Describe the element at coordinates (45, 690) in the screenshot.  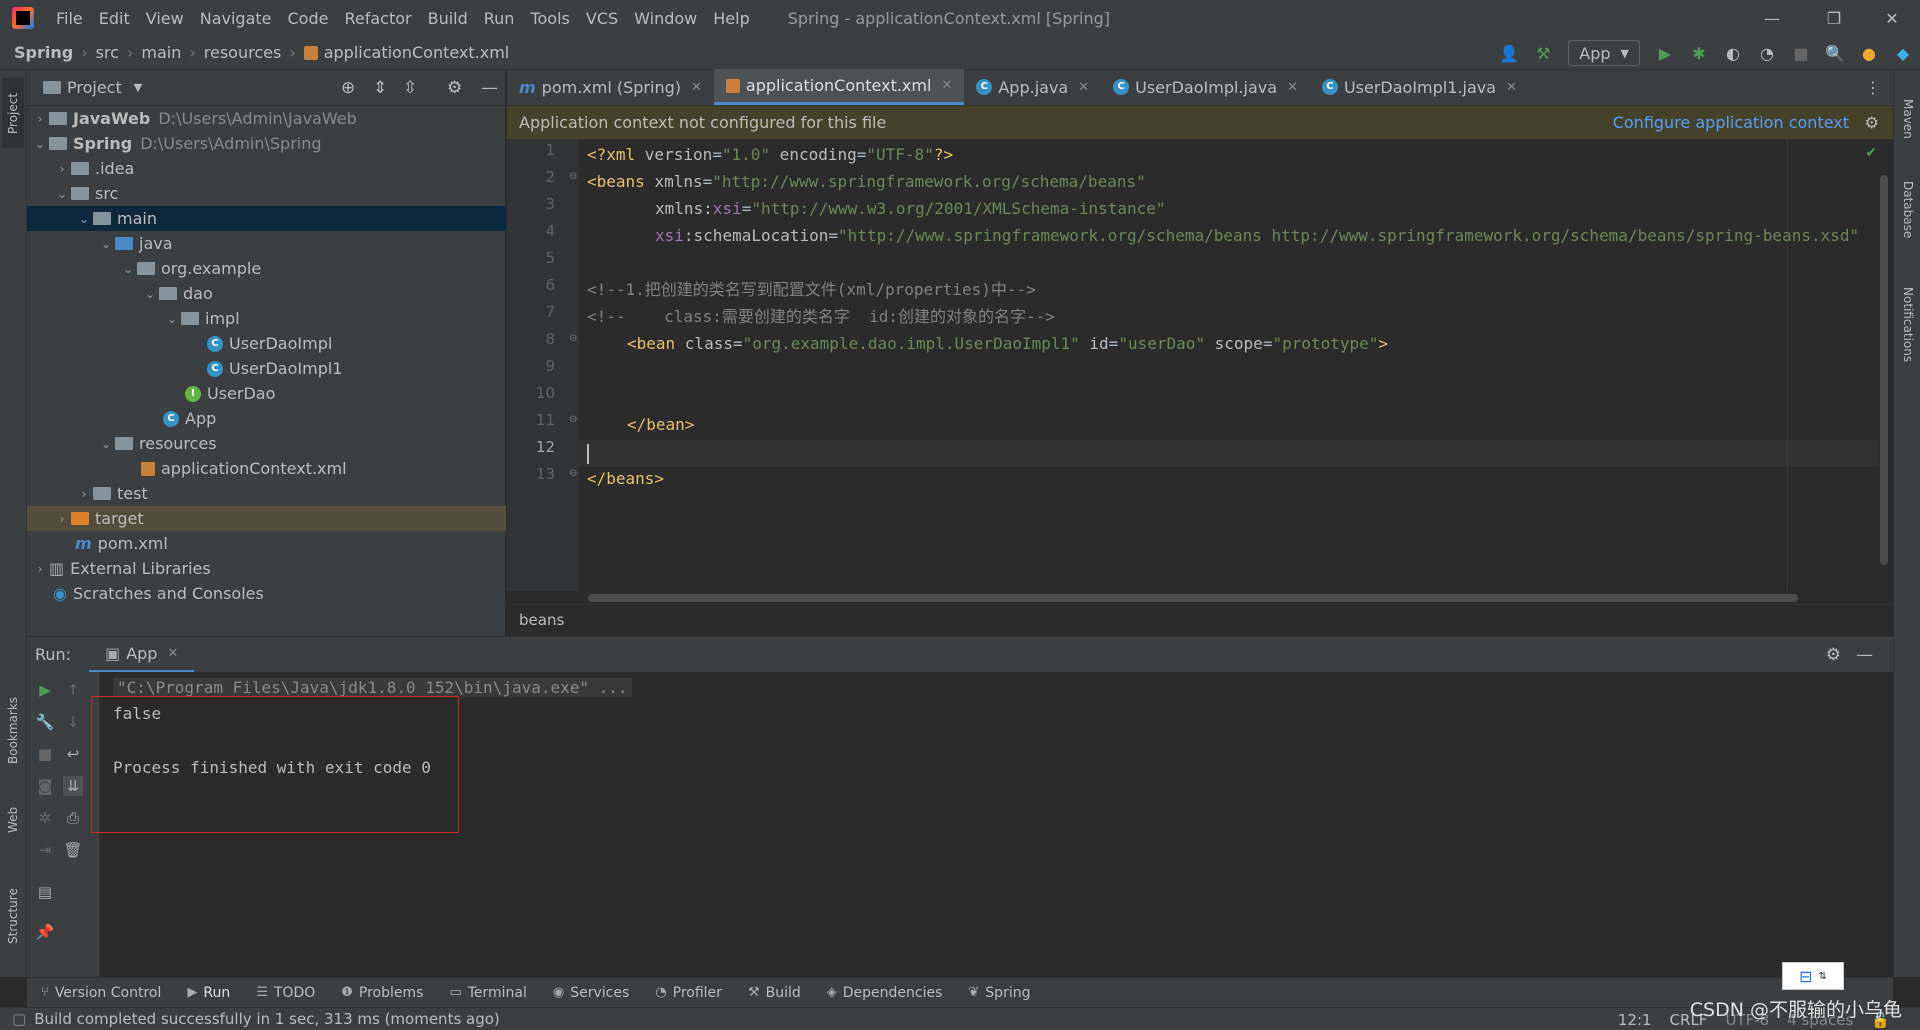
I see `rerun-icon: ▶` at that location.